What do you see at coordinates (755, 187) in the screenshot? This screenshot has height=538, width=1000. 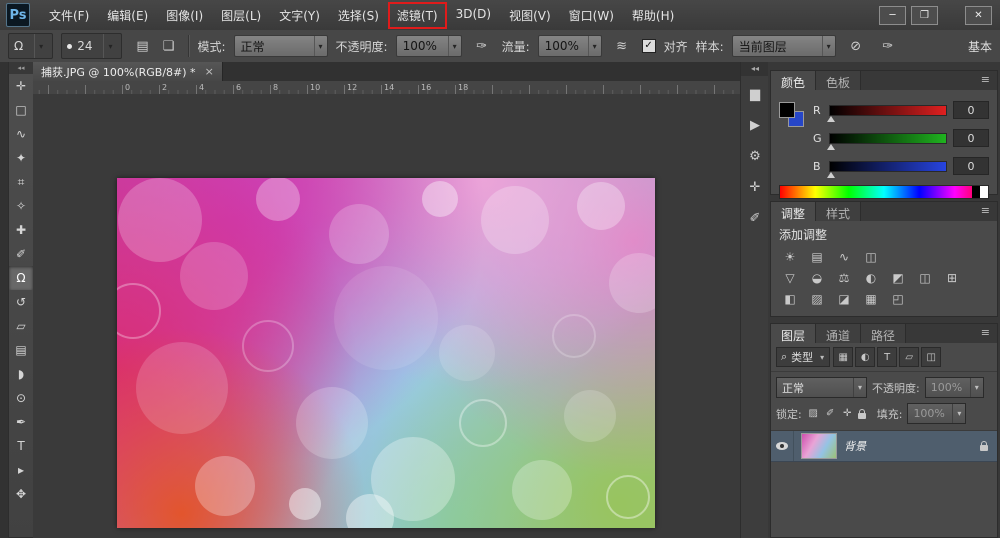 I see `info-panel-icon: ✛` at bounding box center [755, 187].